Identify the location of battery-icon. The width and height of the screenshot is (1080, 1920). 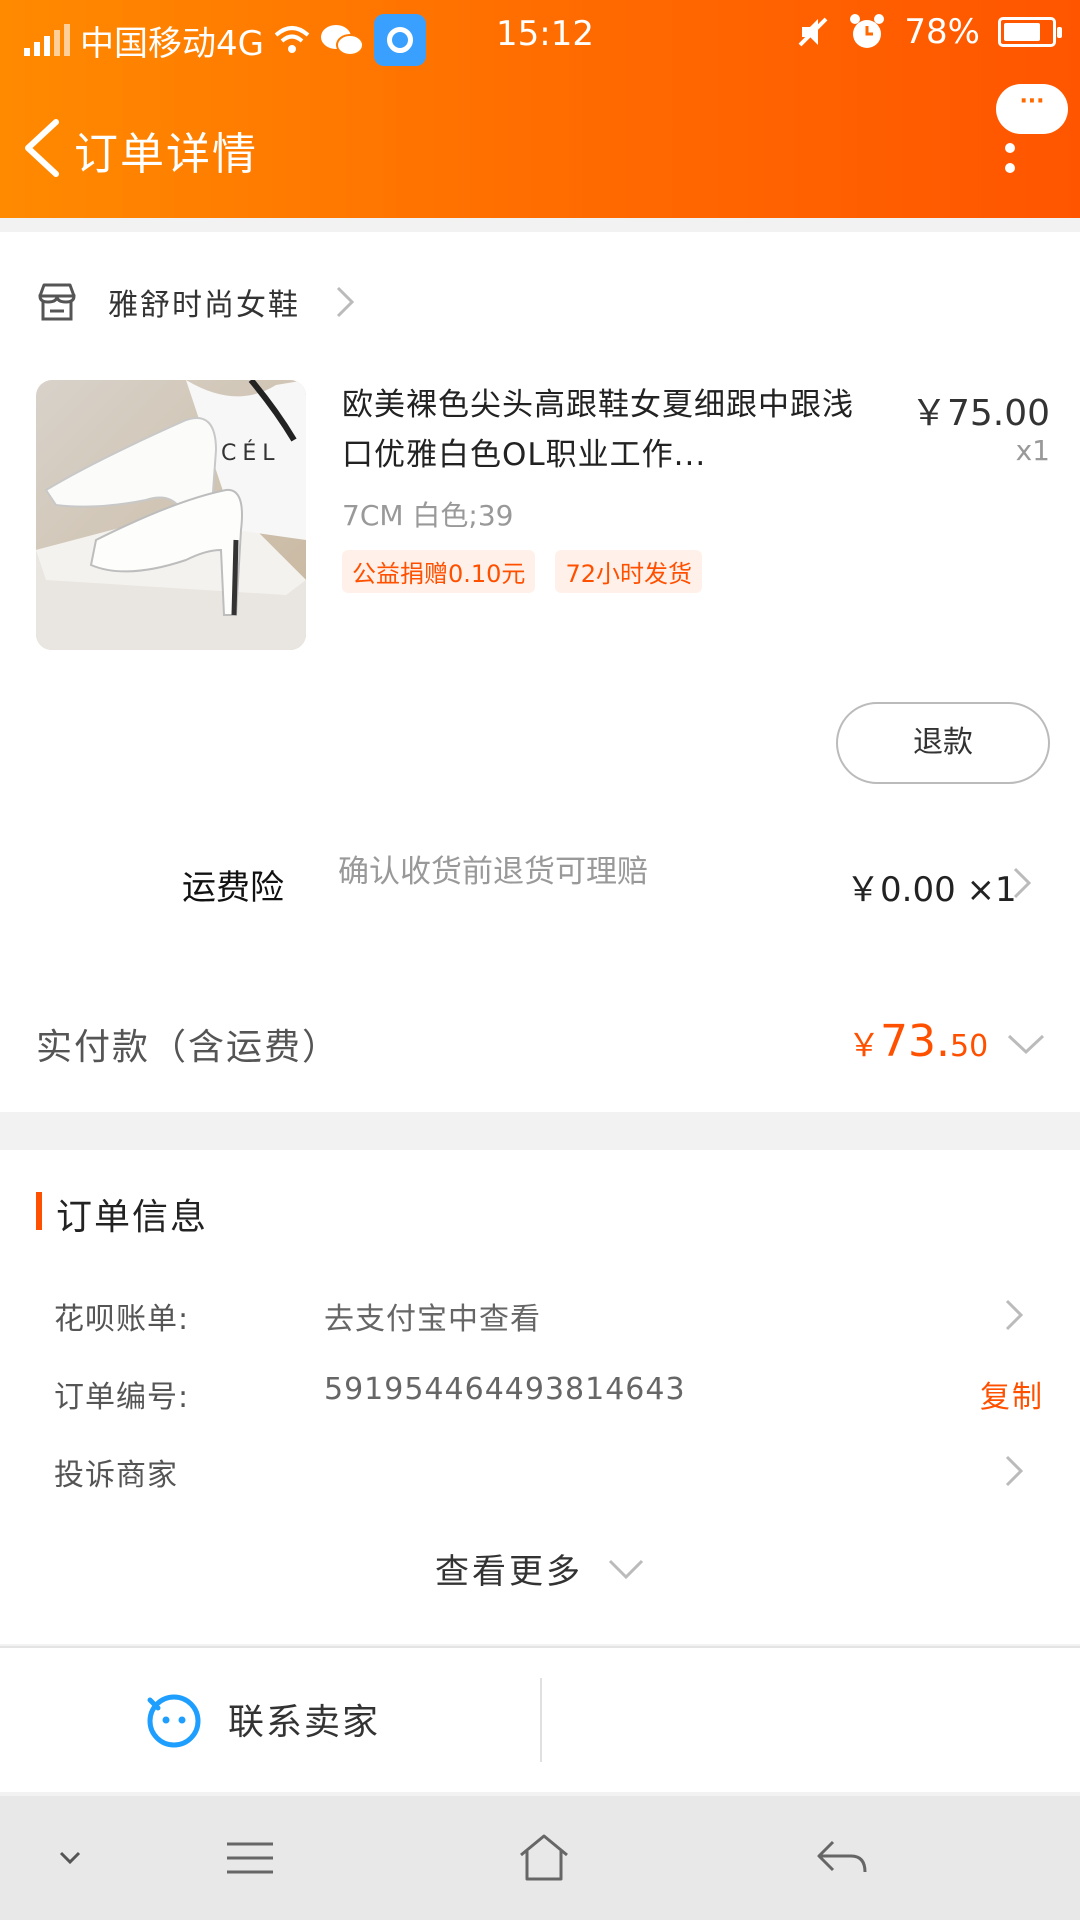
(1030, 32).